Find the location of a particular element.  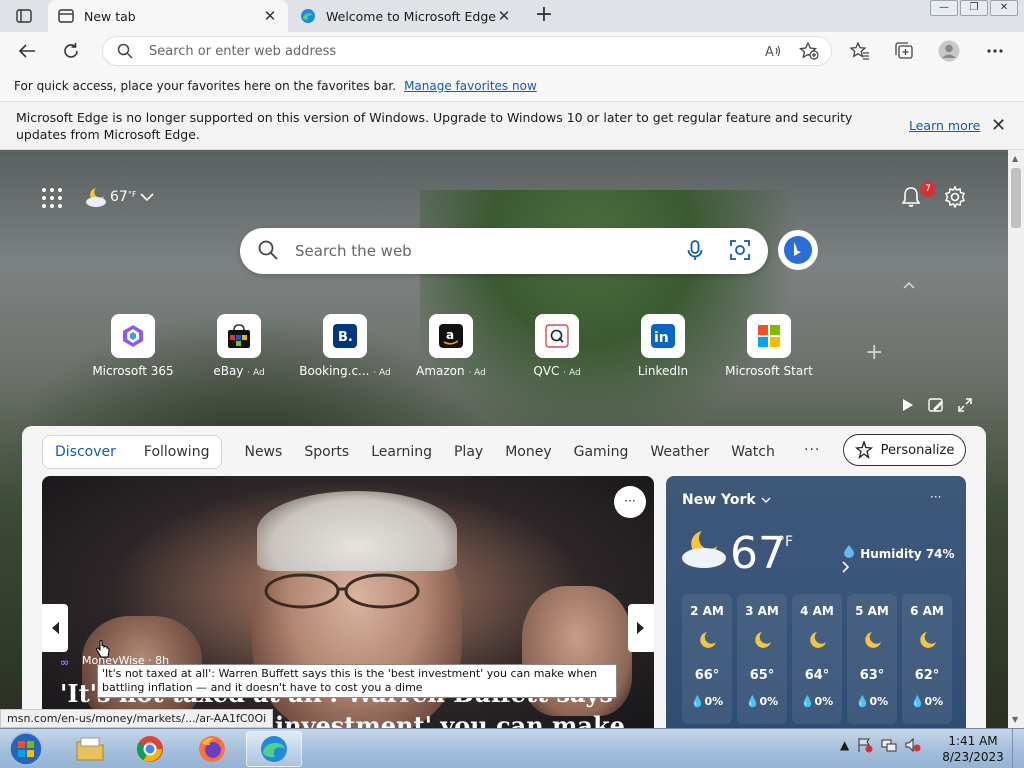

quicklink-qvc: QVC · Ad is located at coordinates (557, 346).